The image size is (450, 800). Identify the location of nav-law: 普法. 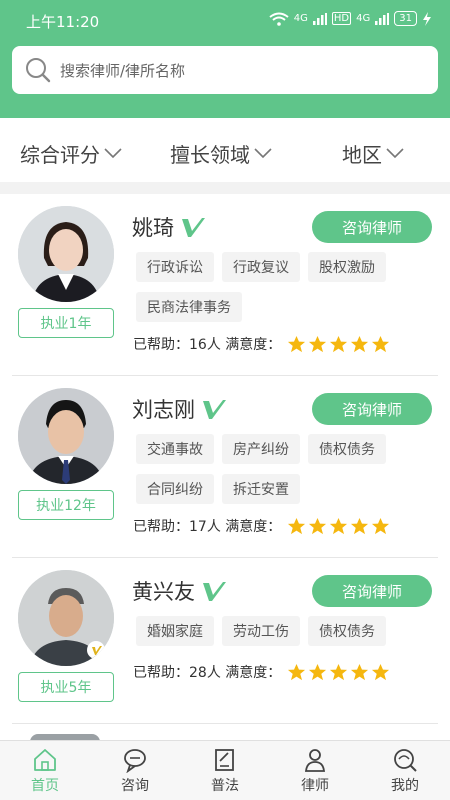
(225, 770).